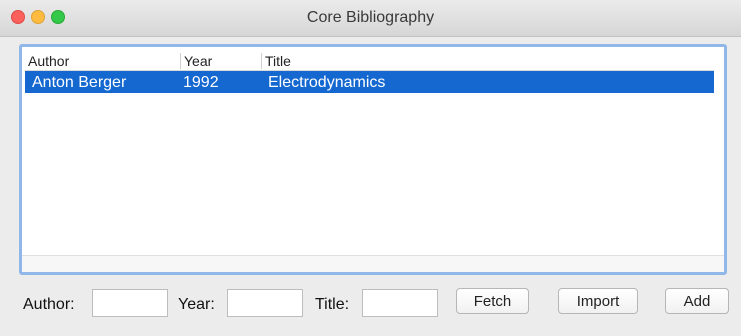  Describe the element at coordinates (48, 61) in the screenshot. I see `column-header-author: Author` at that location.